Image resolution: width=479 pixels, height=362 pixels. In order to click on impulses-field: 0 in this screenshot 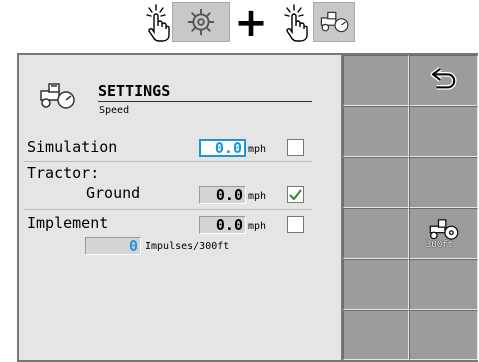, I will do `click(113, 246)`.